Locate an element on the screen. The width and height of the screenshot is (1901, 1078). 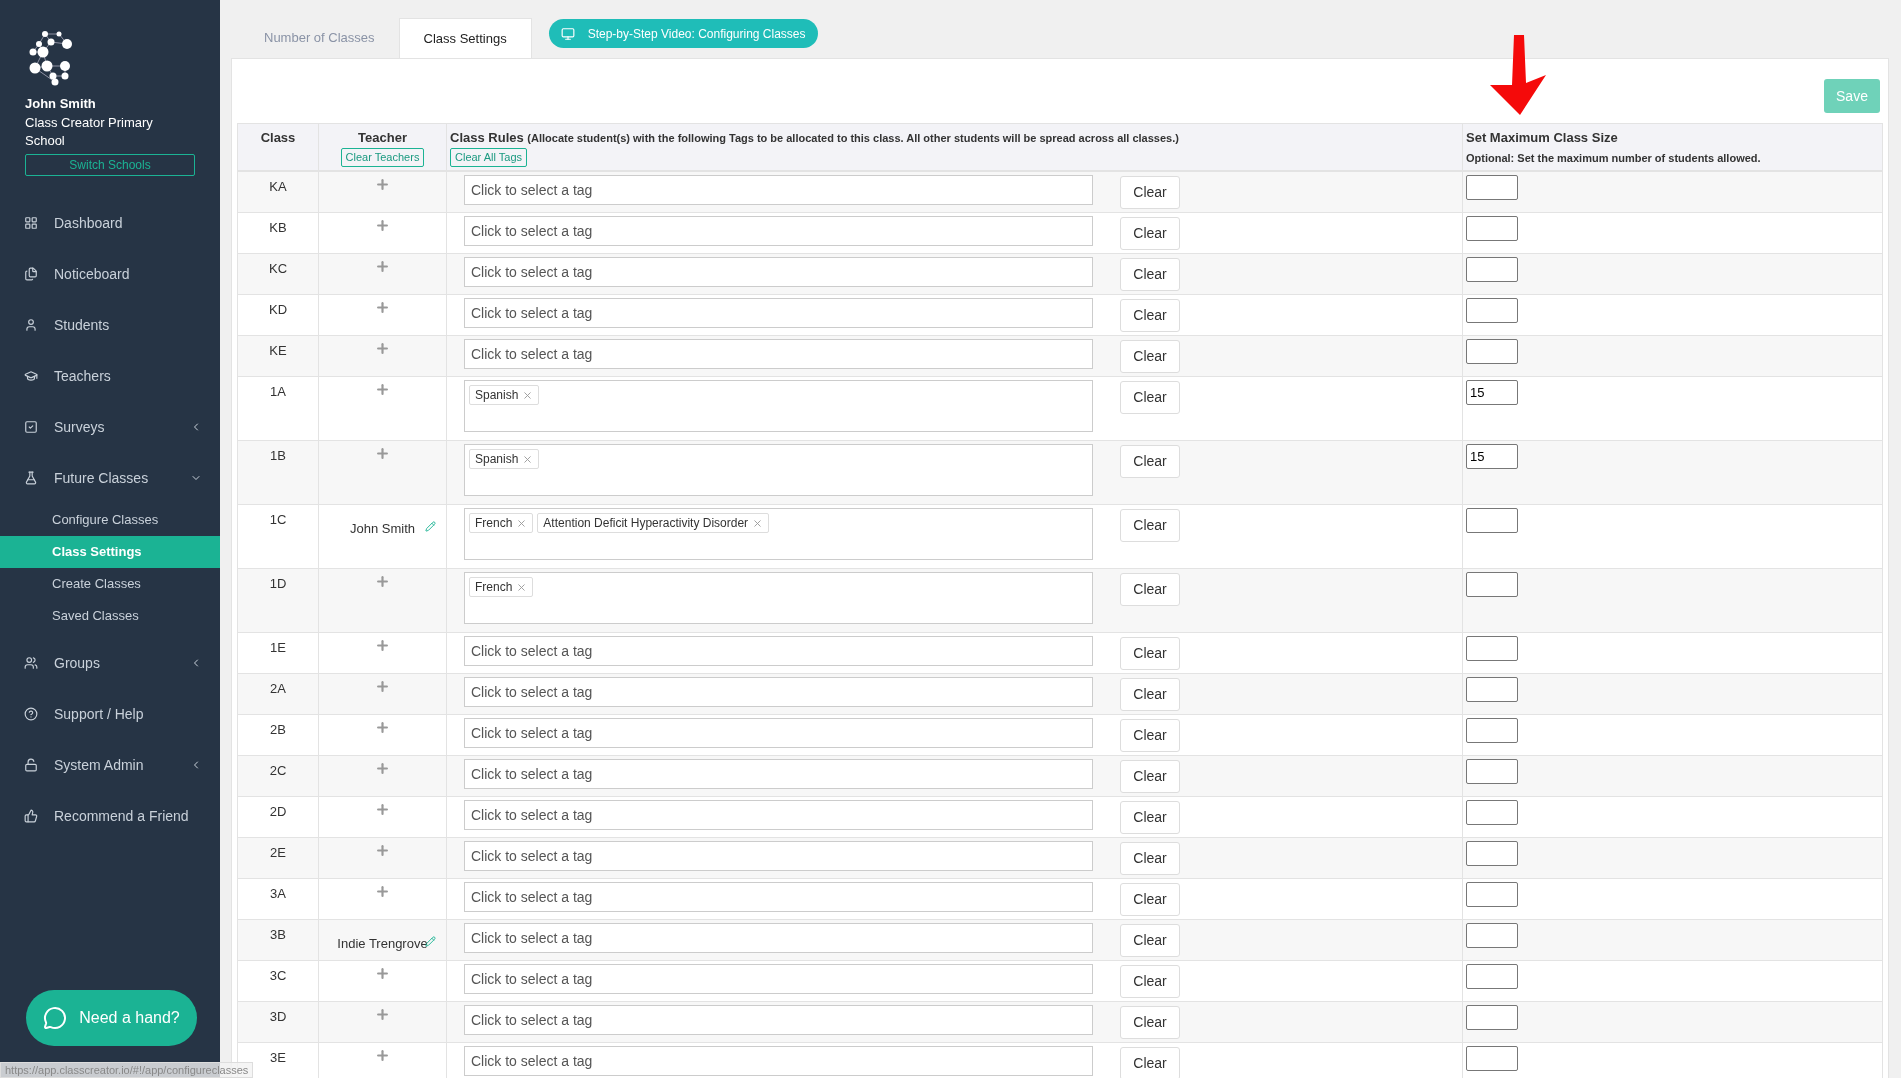
nav-item: Noticeboard is located at coordinates (110, 274).